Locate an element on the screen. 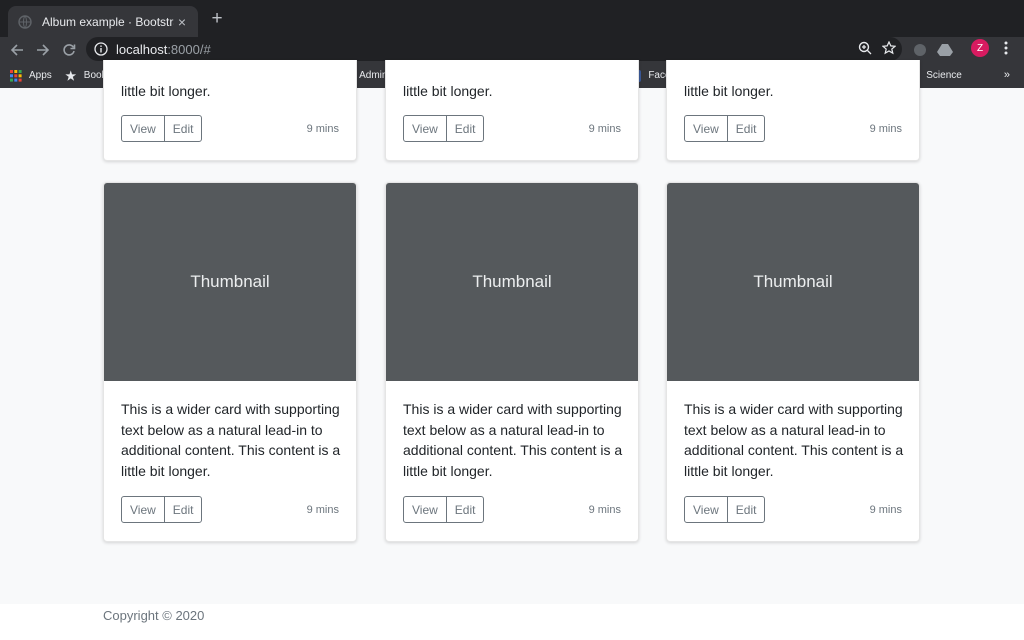  tab-strip: Album example · Bootstrap × + is located at coordinates (512, 18).